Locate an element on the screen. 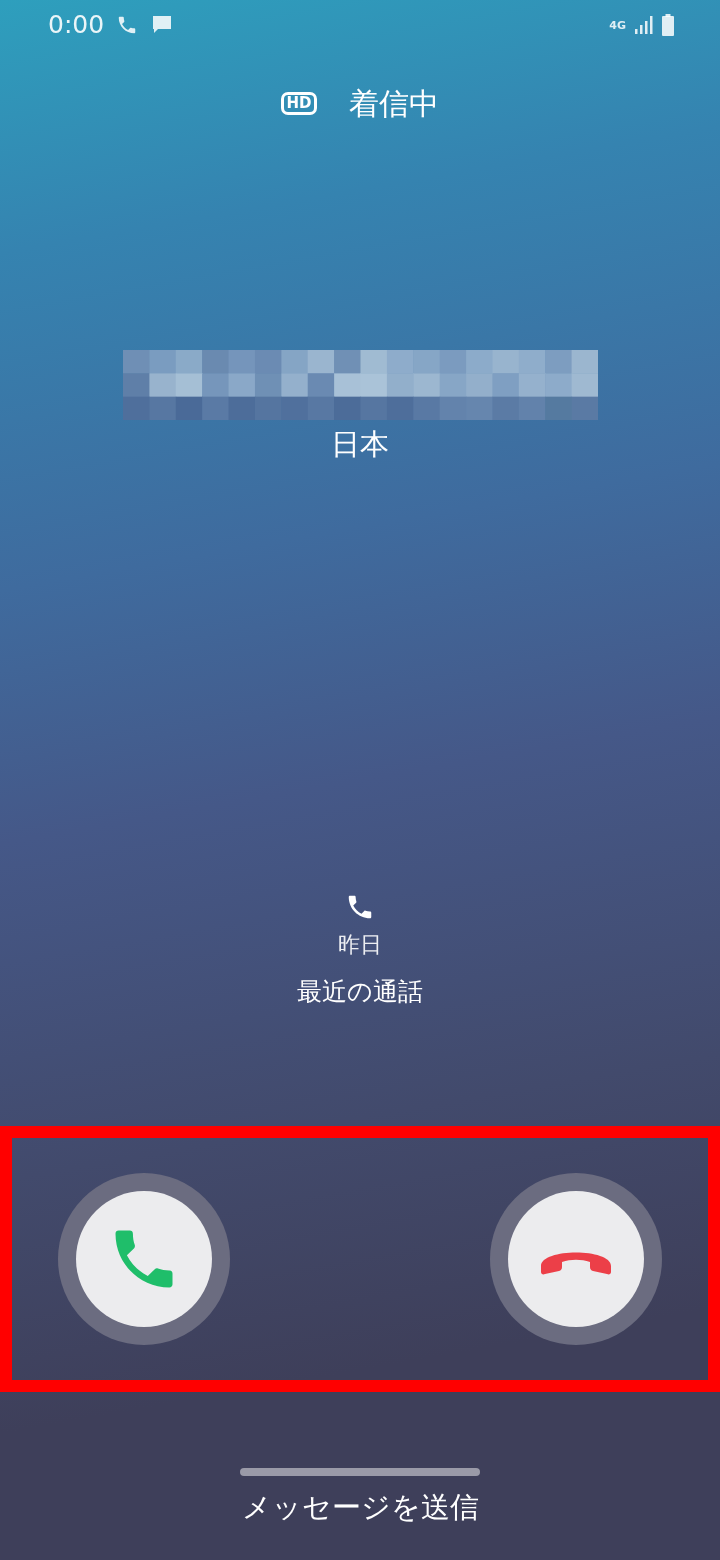  last-call-date: 昨日 is located at coordinates (360, 945).